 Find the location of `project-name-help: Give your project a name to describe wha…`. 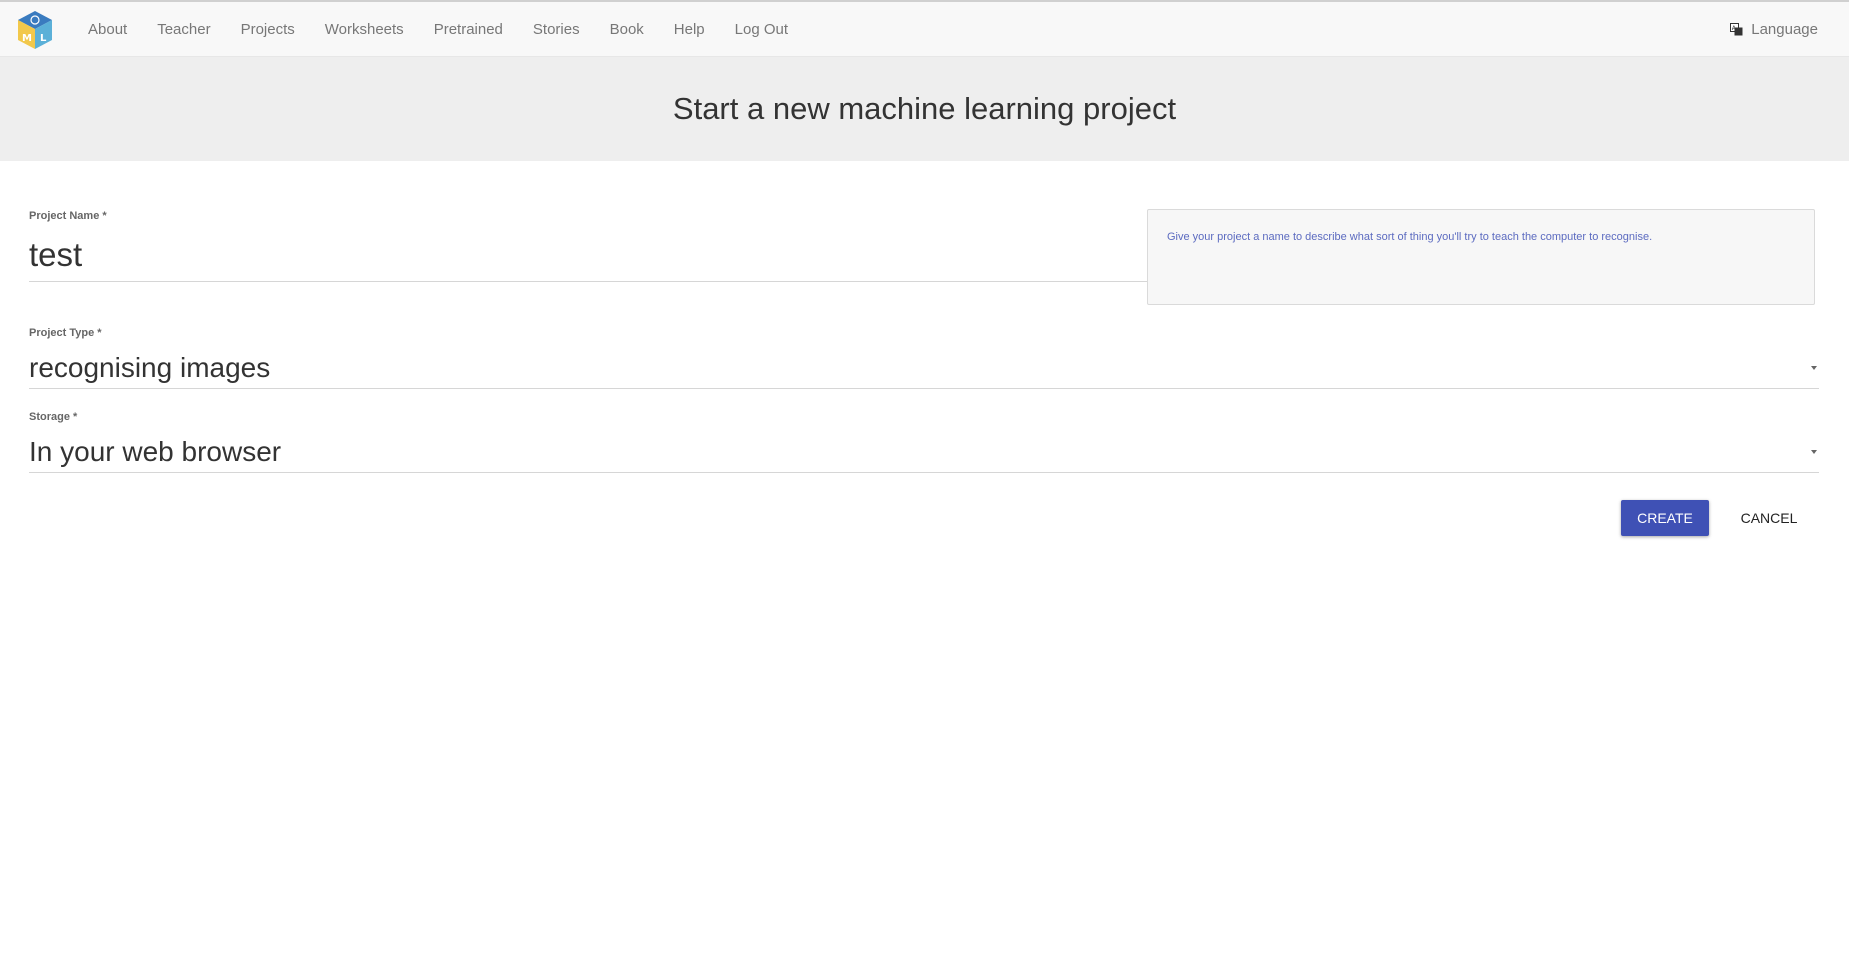

project-name-help: Give your project a name to describe wha… is located at coordinates (1481, 257).